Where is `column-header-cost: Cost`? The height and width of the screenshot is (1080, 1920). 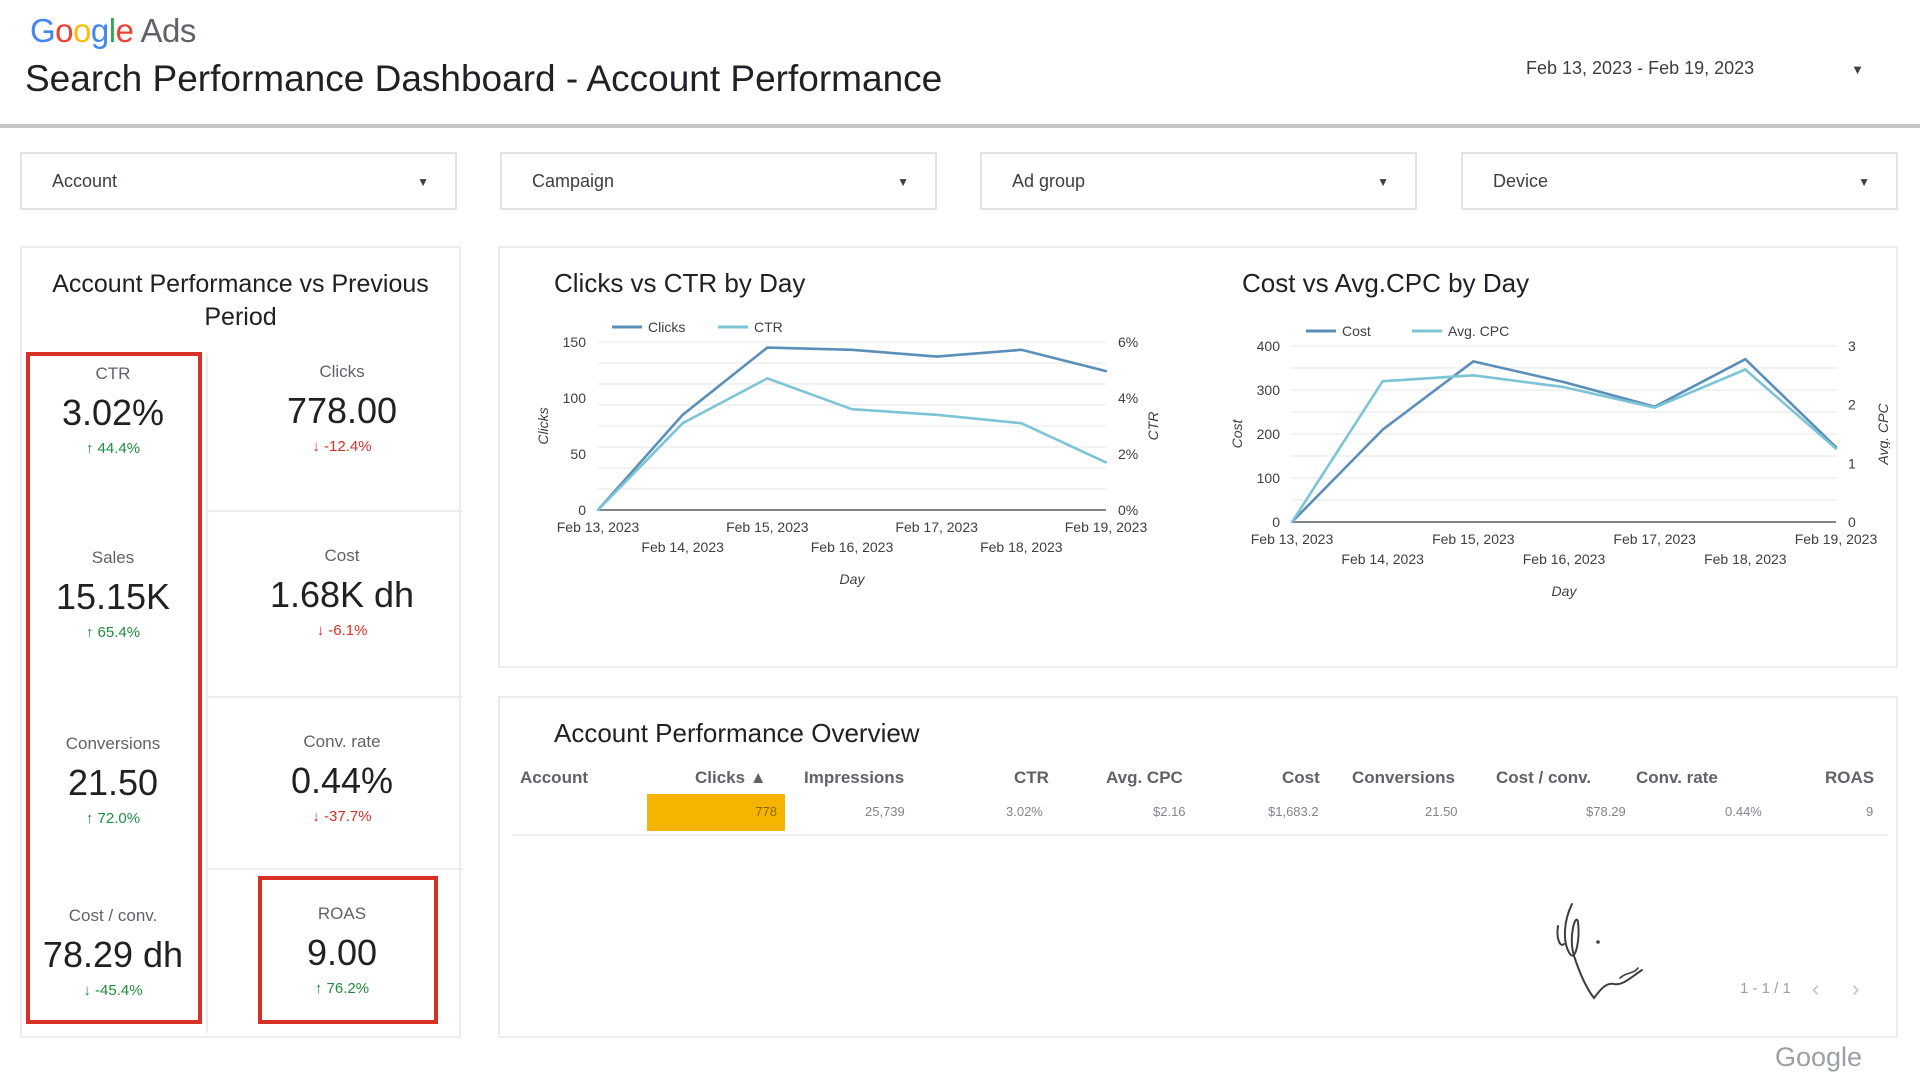 column-header-cost: Cost is located at coordinates (1301, 778).